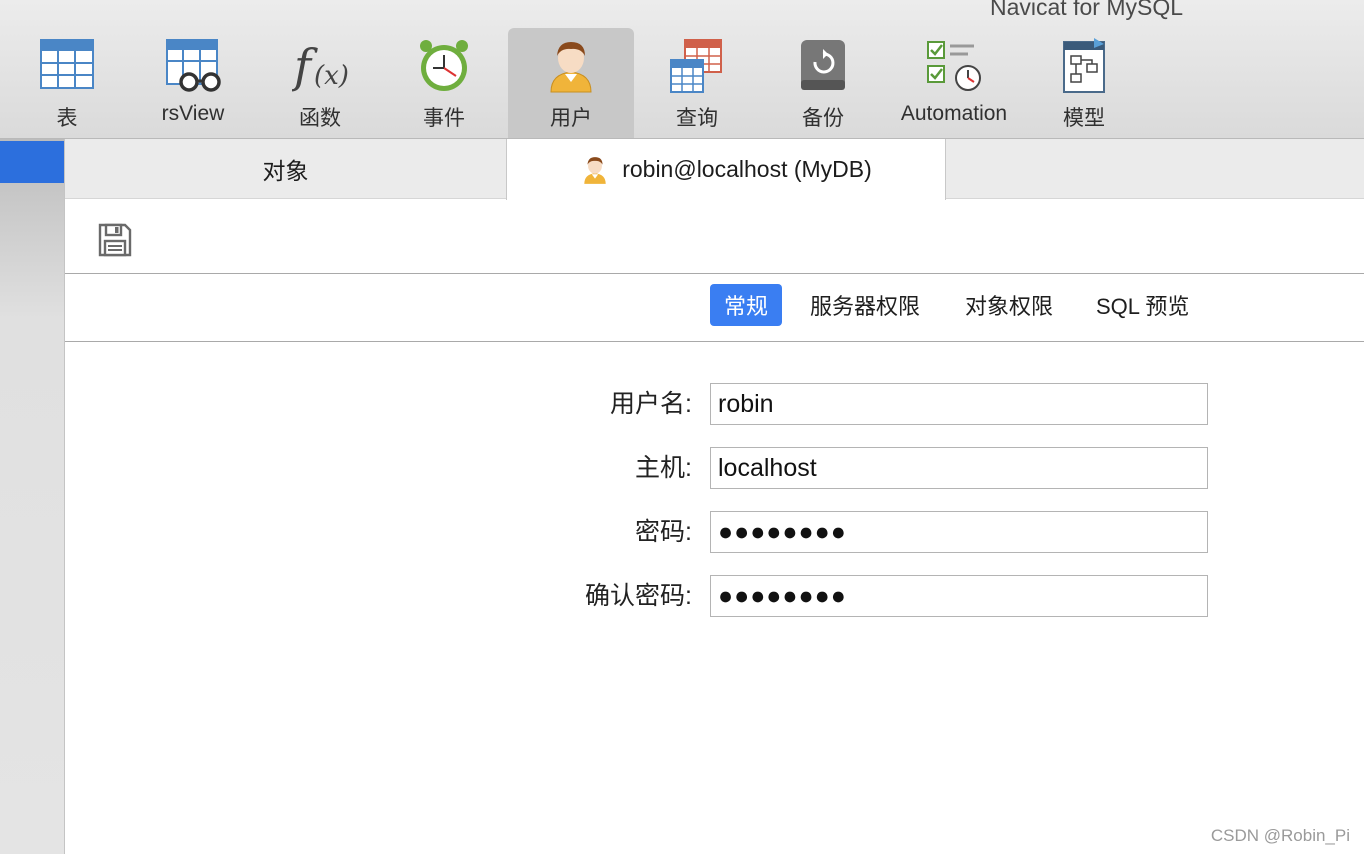 The width and height of the screenshot is (1364, 854). Describe the element at coordinates (959, 596) in the screenshot. I see `confirm-password-input` at that location.